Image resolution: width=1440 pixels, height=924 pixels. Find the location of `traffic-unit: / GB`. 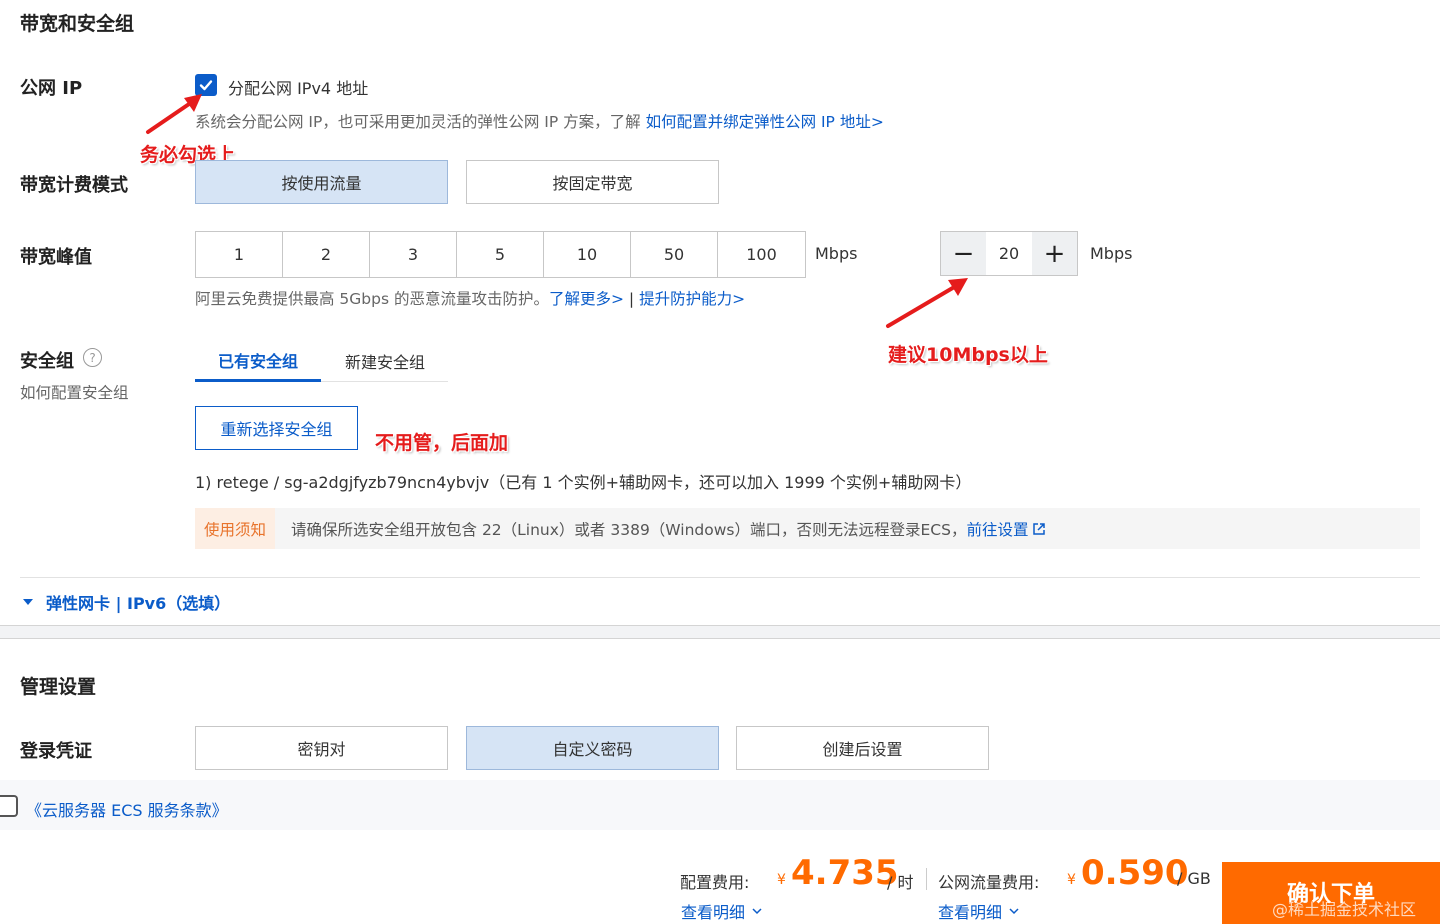

traffic-unit: / GB is located at coordinates (1194, 878).